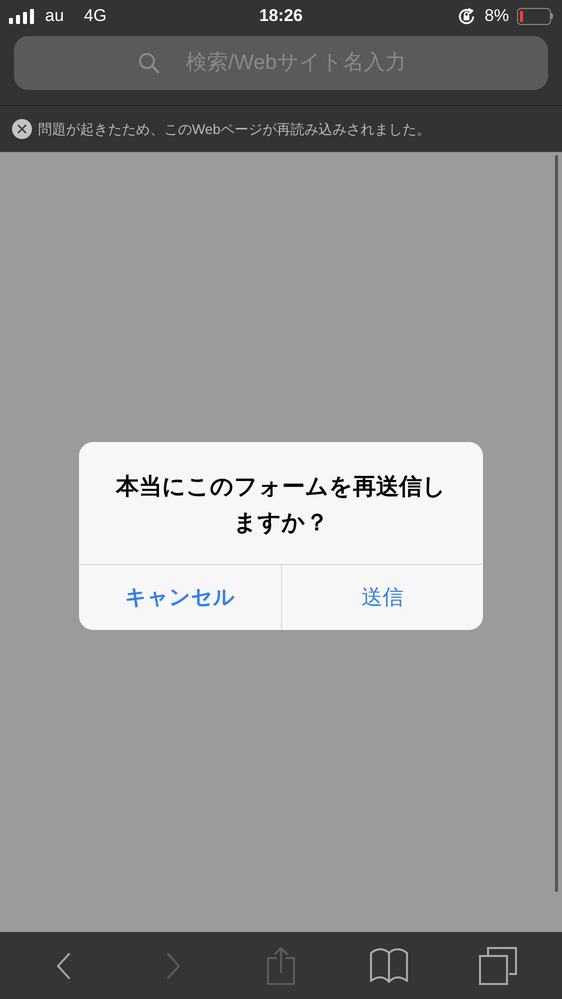 This screenshot has width=562, height=999. I want to click on book-icon, so click(389, 966).